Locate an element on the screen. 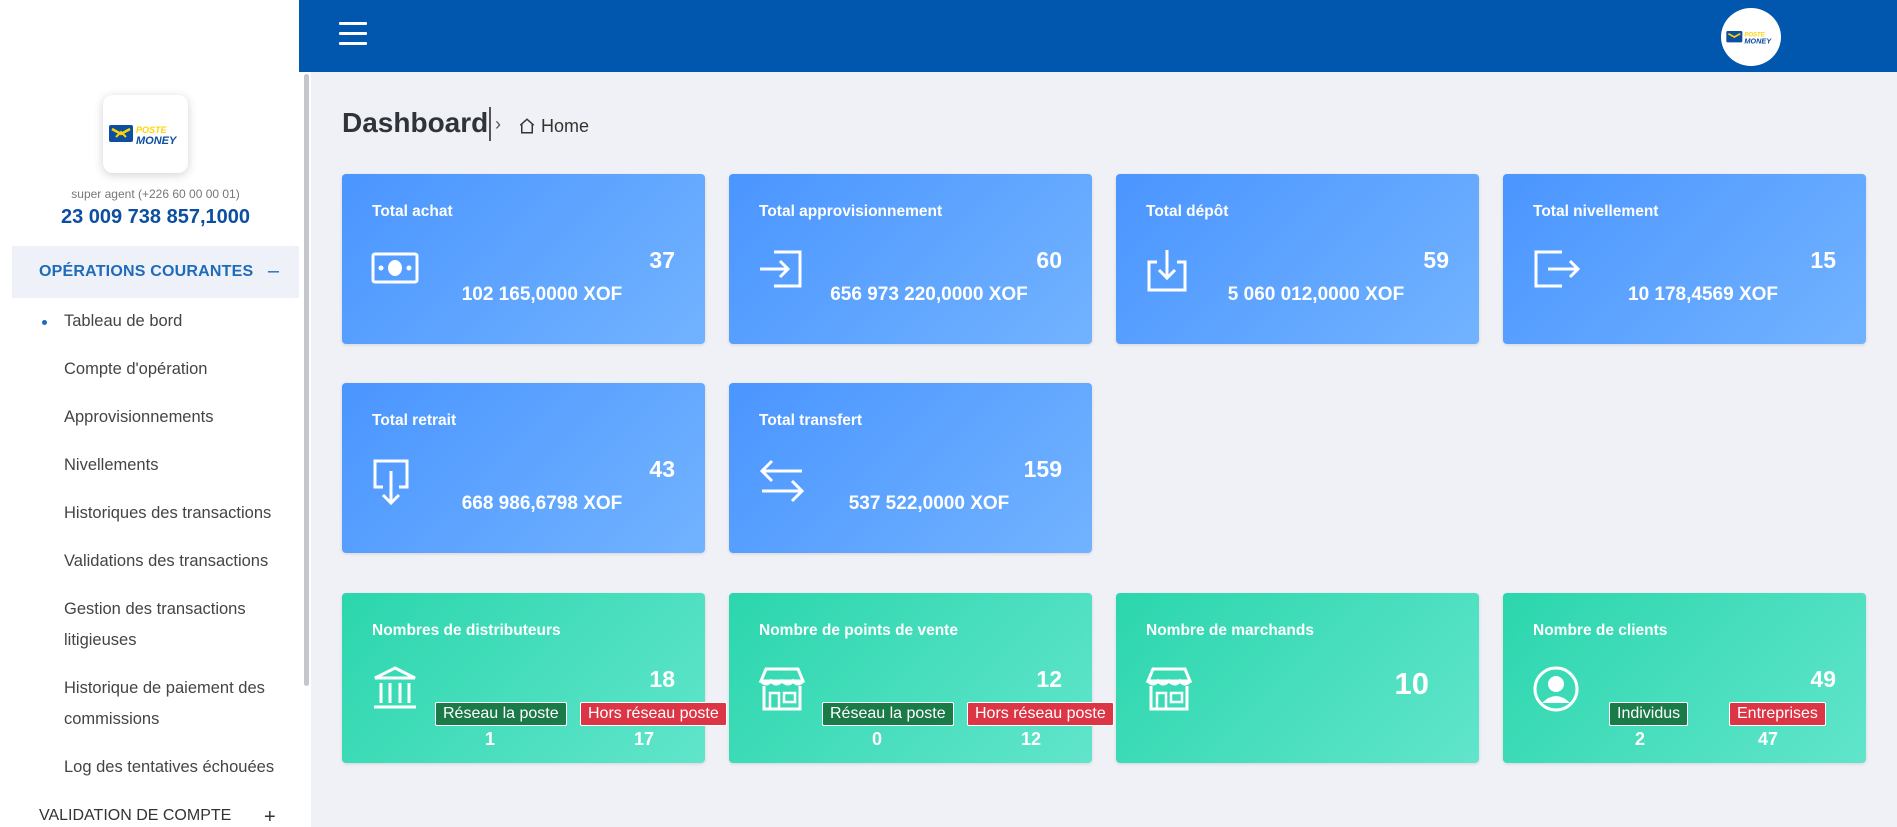 The width and height of the screenshot is (1897, 827). agent-balance: 23 009 738 857,1000 is located at coordinates (155, 217).